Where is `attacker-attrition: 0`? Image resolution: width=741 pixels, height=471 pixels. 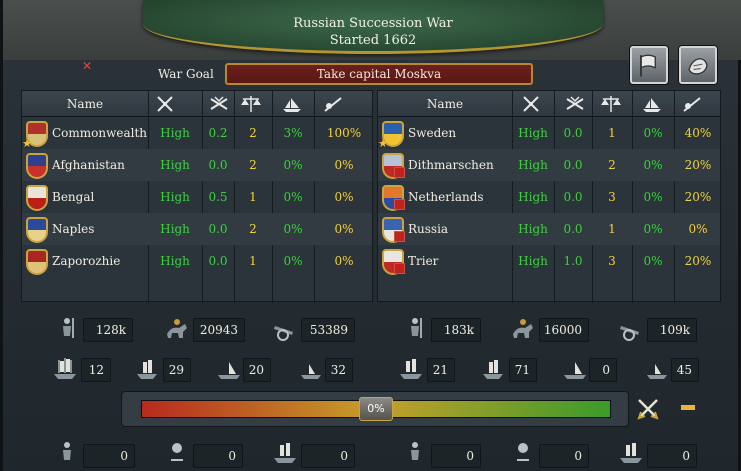
attacker-attrition: 0 is located at coordinates (218, 456).